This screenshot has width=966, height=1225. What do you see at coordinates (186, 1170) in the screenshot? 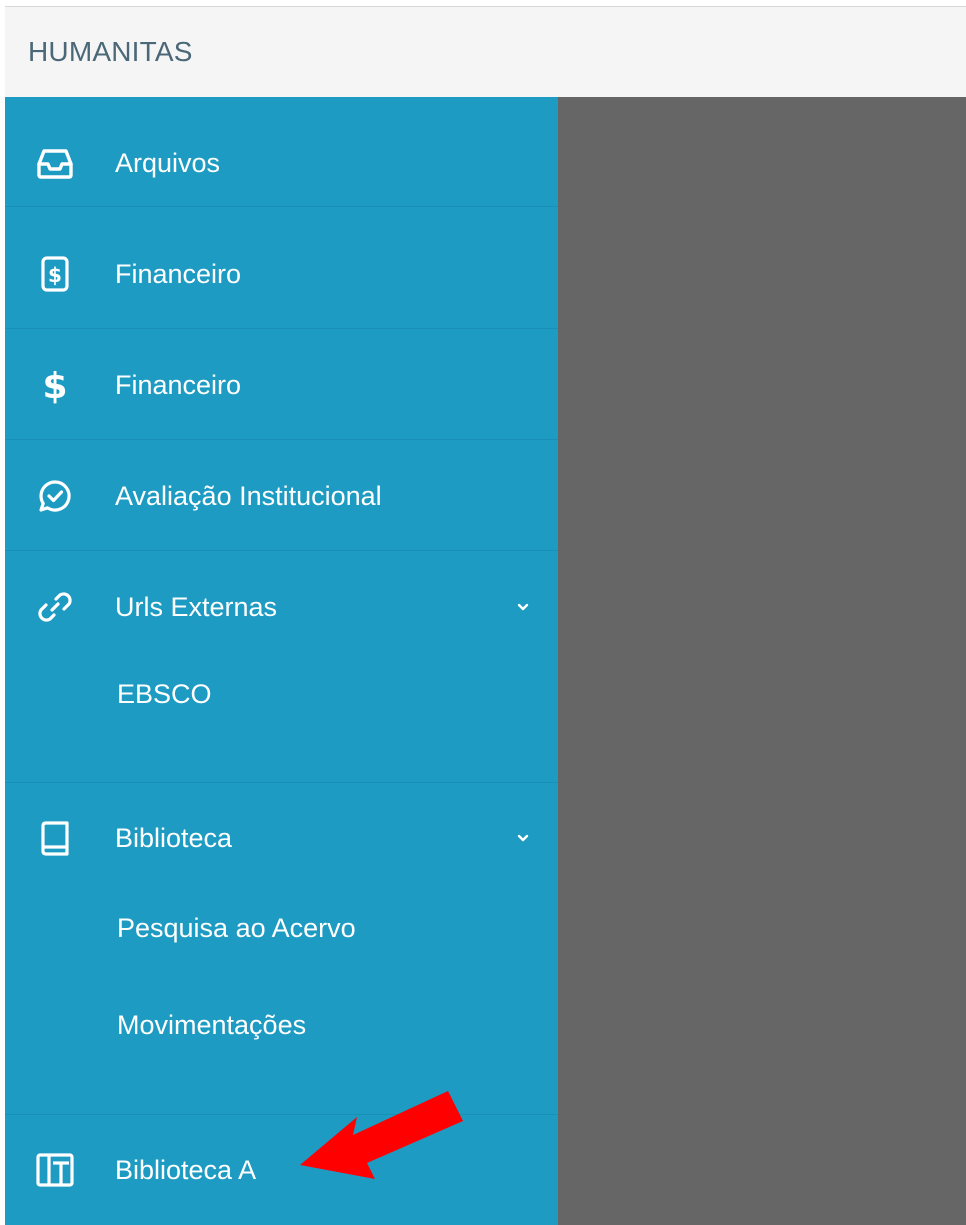
I see `sidebar-item-label: Biblioteca A` at bounding box center [186, 1170].